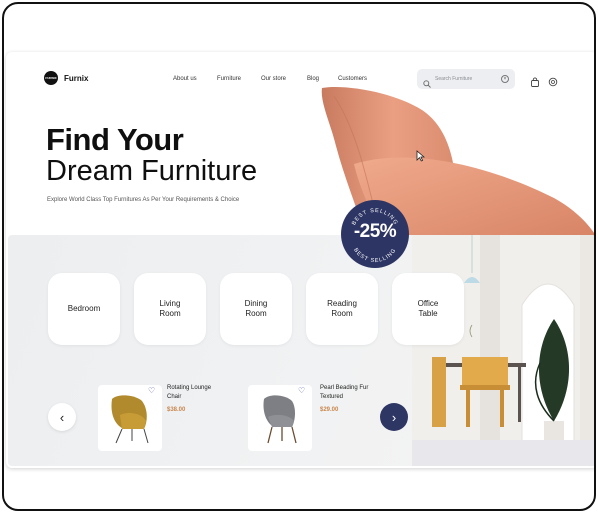 This screenshot has height=513, width=598. Describe the element at coordinates (176, 410) in the screenshot. I see `product-price: $38.00` at that location.